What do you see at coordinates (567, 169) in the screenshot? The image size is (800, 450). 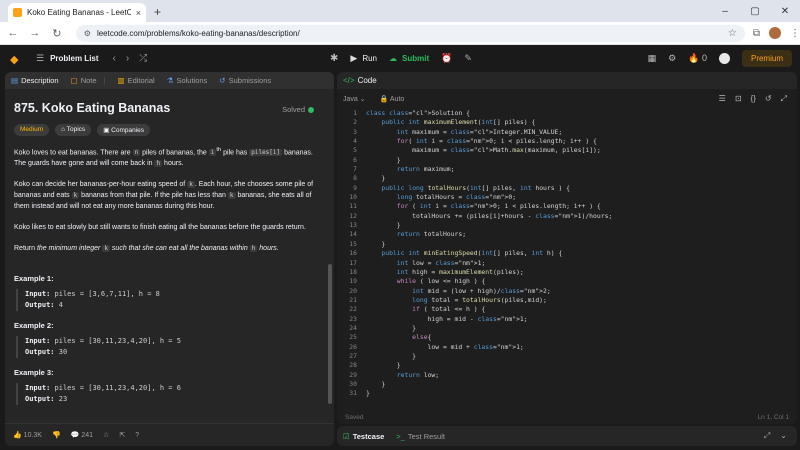 I see `code-line: 7 return maximum;` at bounding box center [567, 169].